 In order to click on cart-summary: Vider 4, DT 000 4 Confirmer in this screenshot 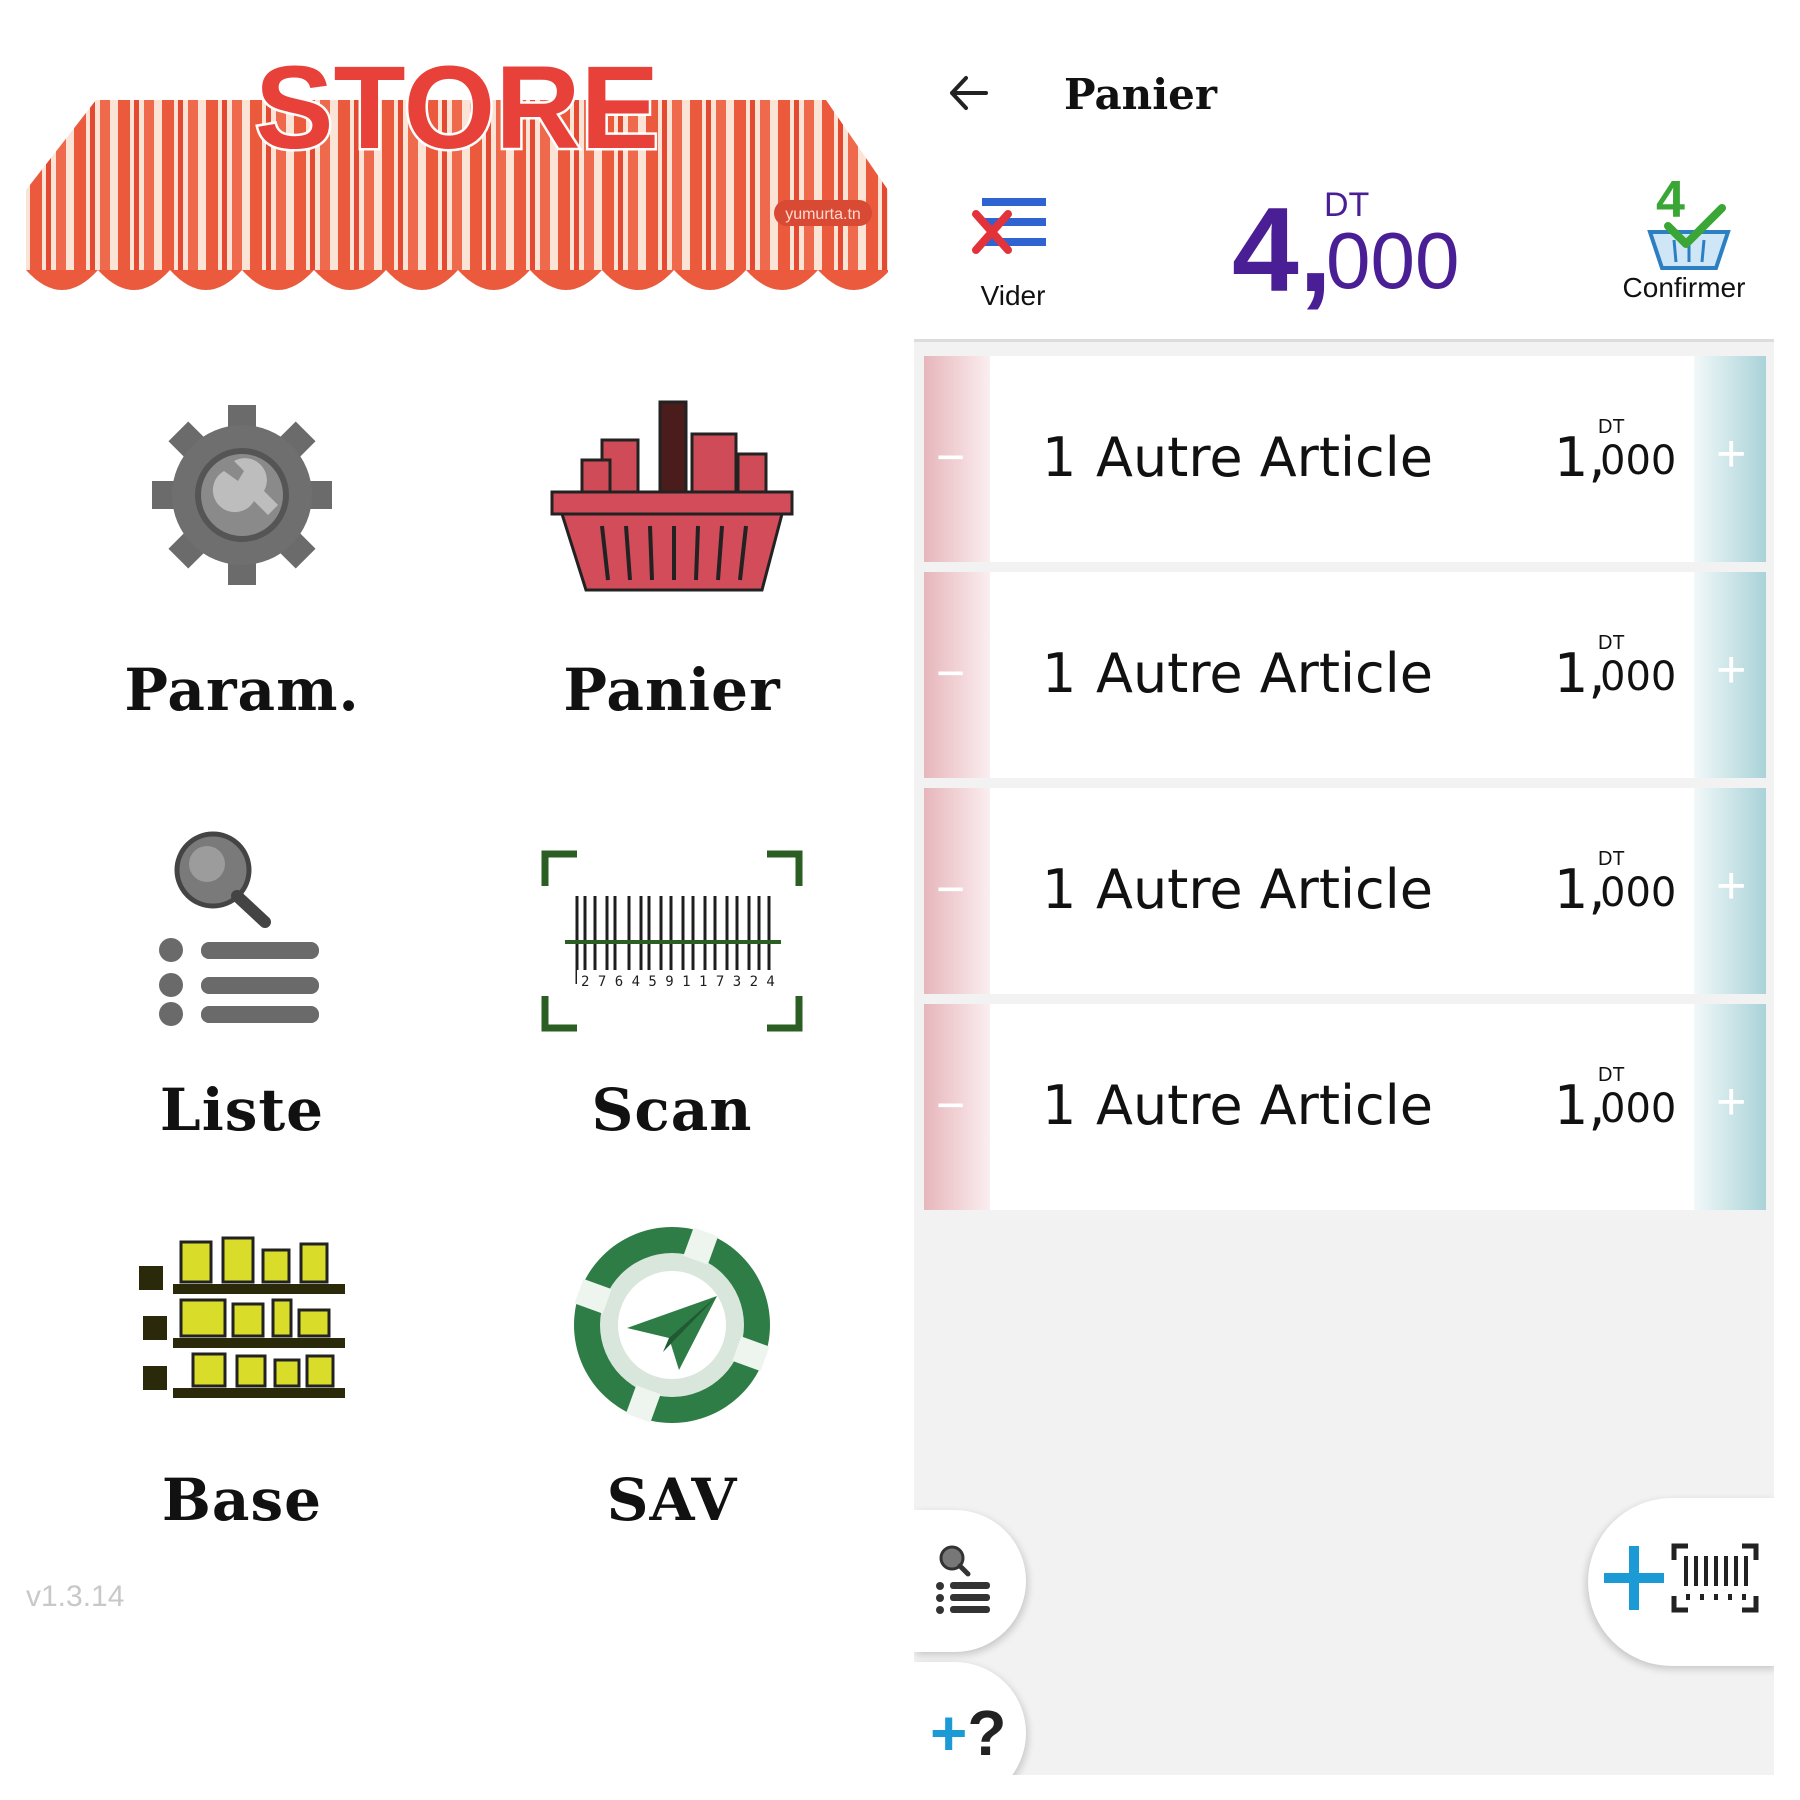, I will do `click(1344, 246)`.